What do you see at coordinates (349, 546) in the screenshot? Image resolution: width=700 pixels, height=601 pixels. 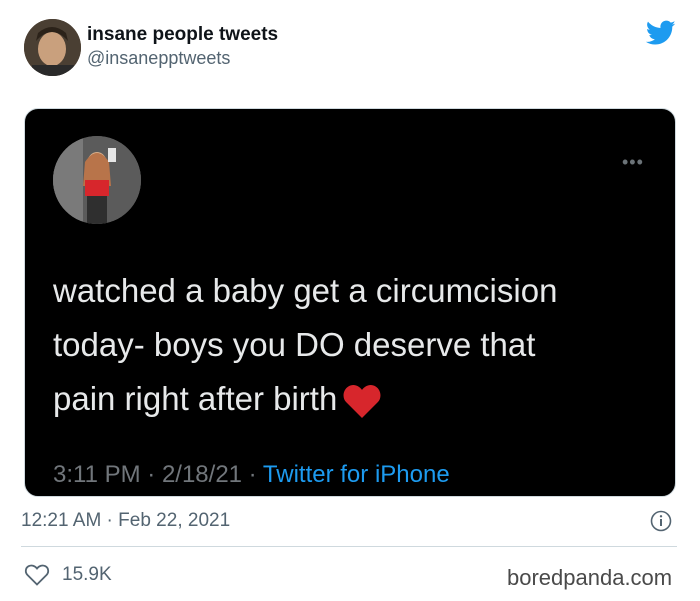 I see `divider` at bounding box center [349, 546].